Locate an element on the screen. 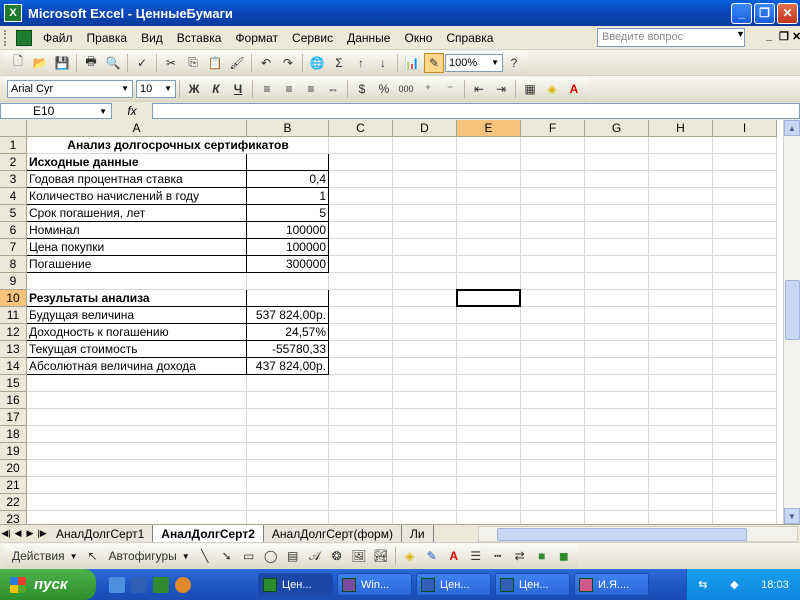 The width and height of the screenshot is (800, 600). doc-restore-button: ❐ is located at coordinates (784, 36).